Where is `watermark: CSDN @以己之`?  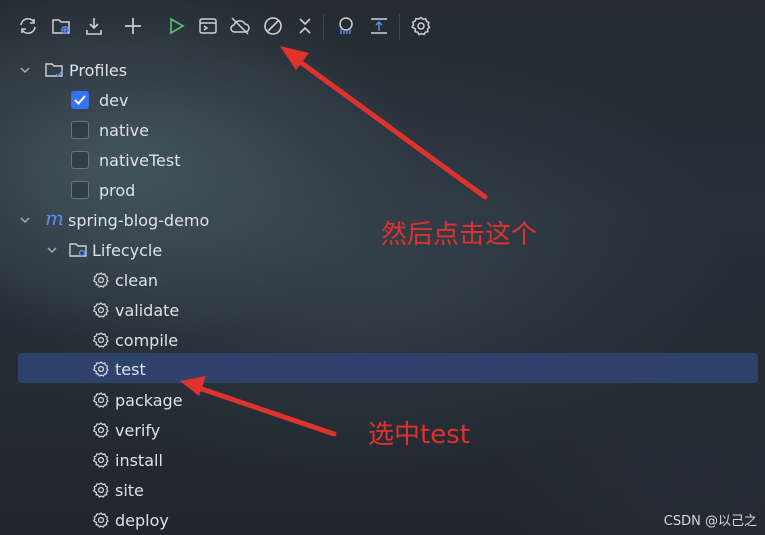
watermark: CSDN @以己之 is located at coordinates (710, 521).